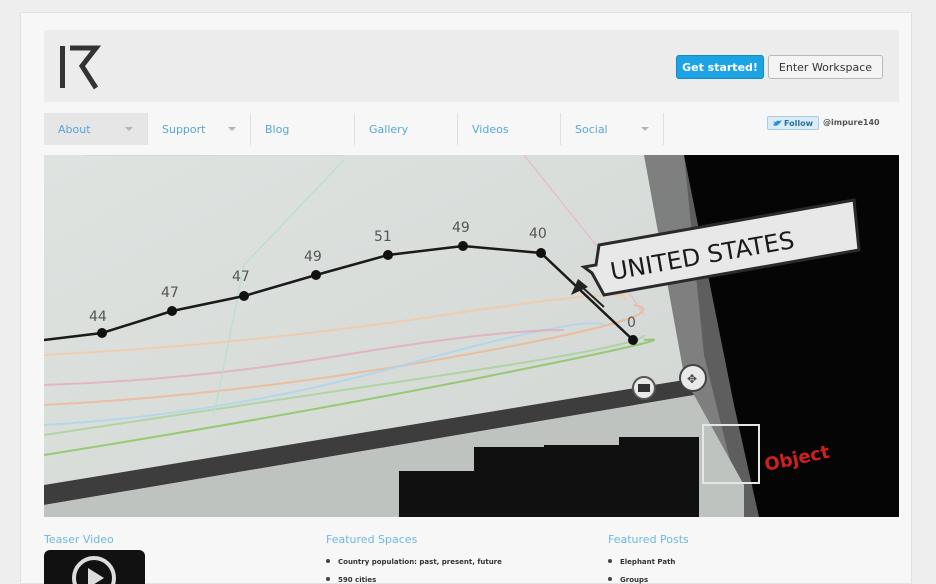  Describe the element at coordinates (631, 323) in the screenshot. I see `point-label: 0` at that location.